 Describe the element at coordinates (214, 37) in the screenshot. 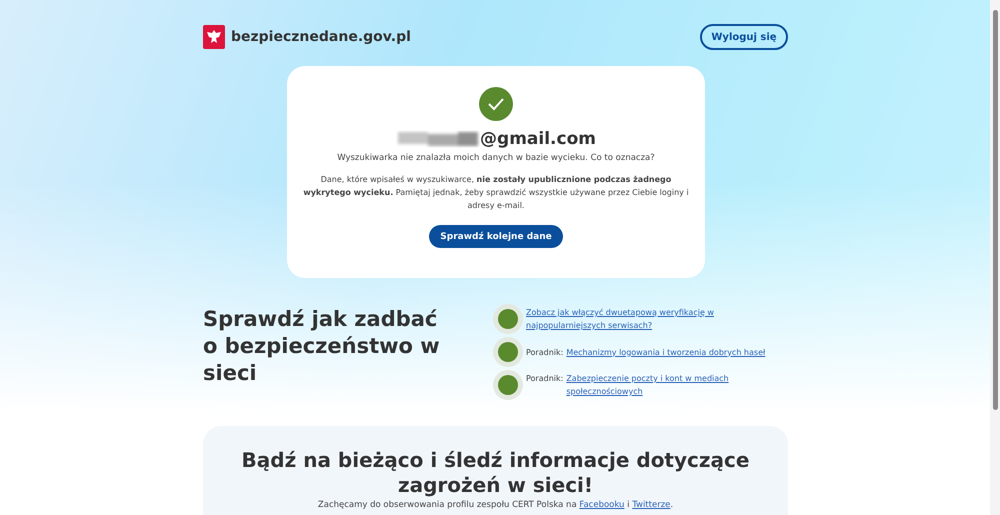

I see `emblem-icon` at that location.